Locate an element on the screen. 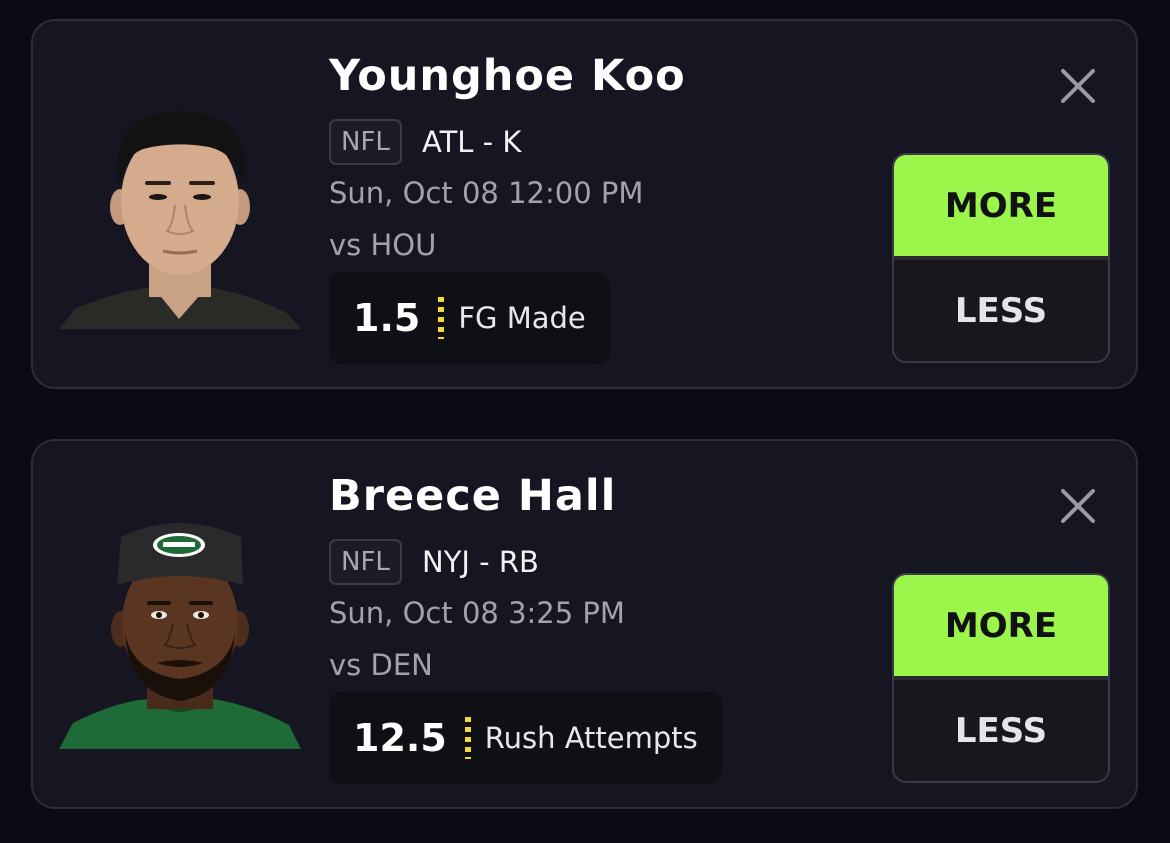  projection-line: 12.5 Rush Attempts is located at coordinates (525, 738).